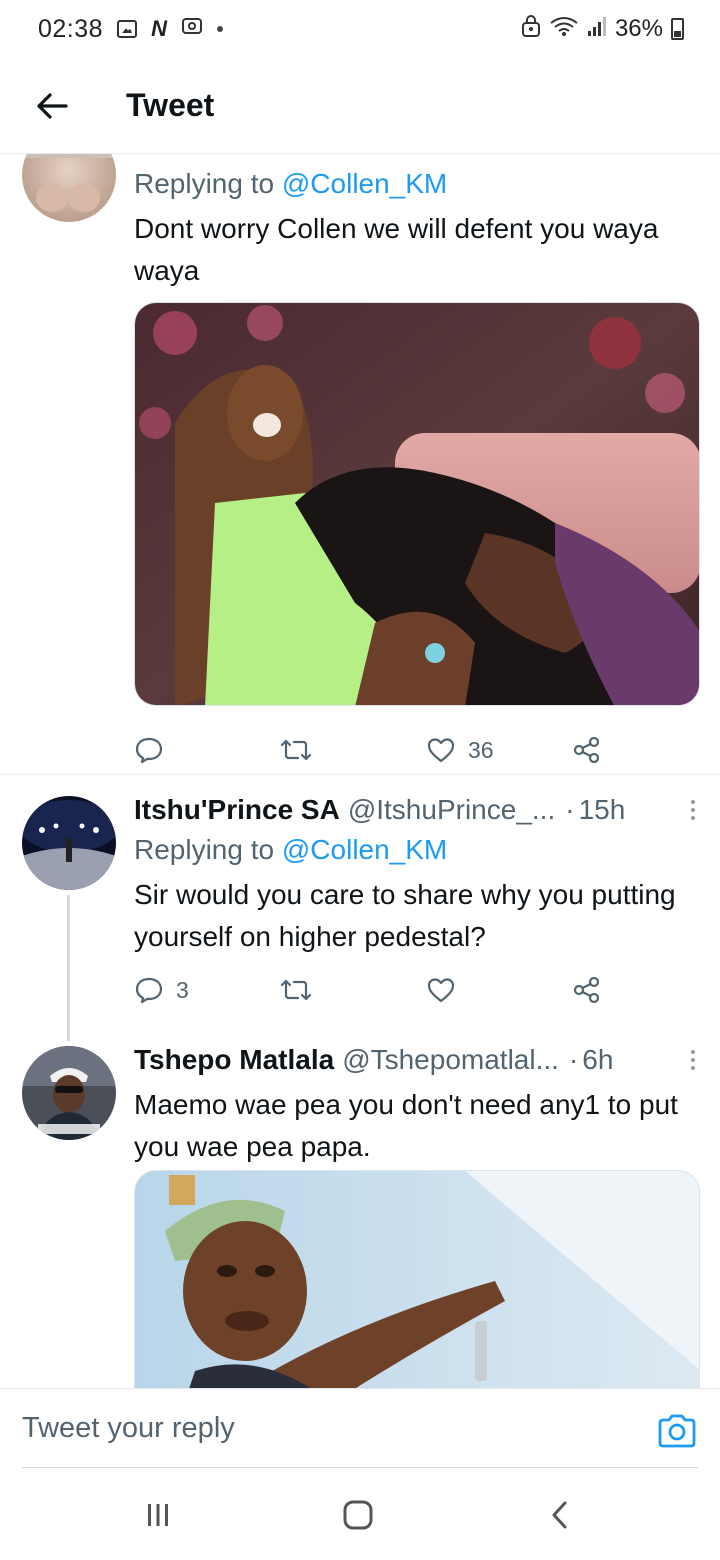  I want to click on back-button, so click(52, 106).